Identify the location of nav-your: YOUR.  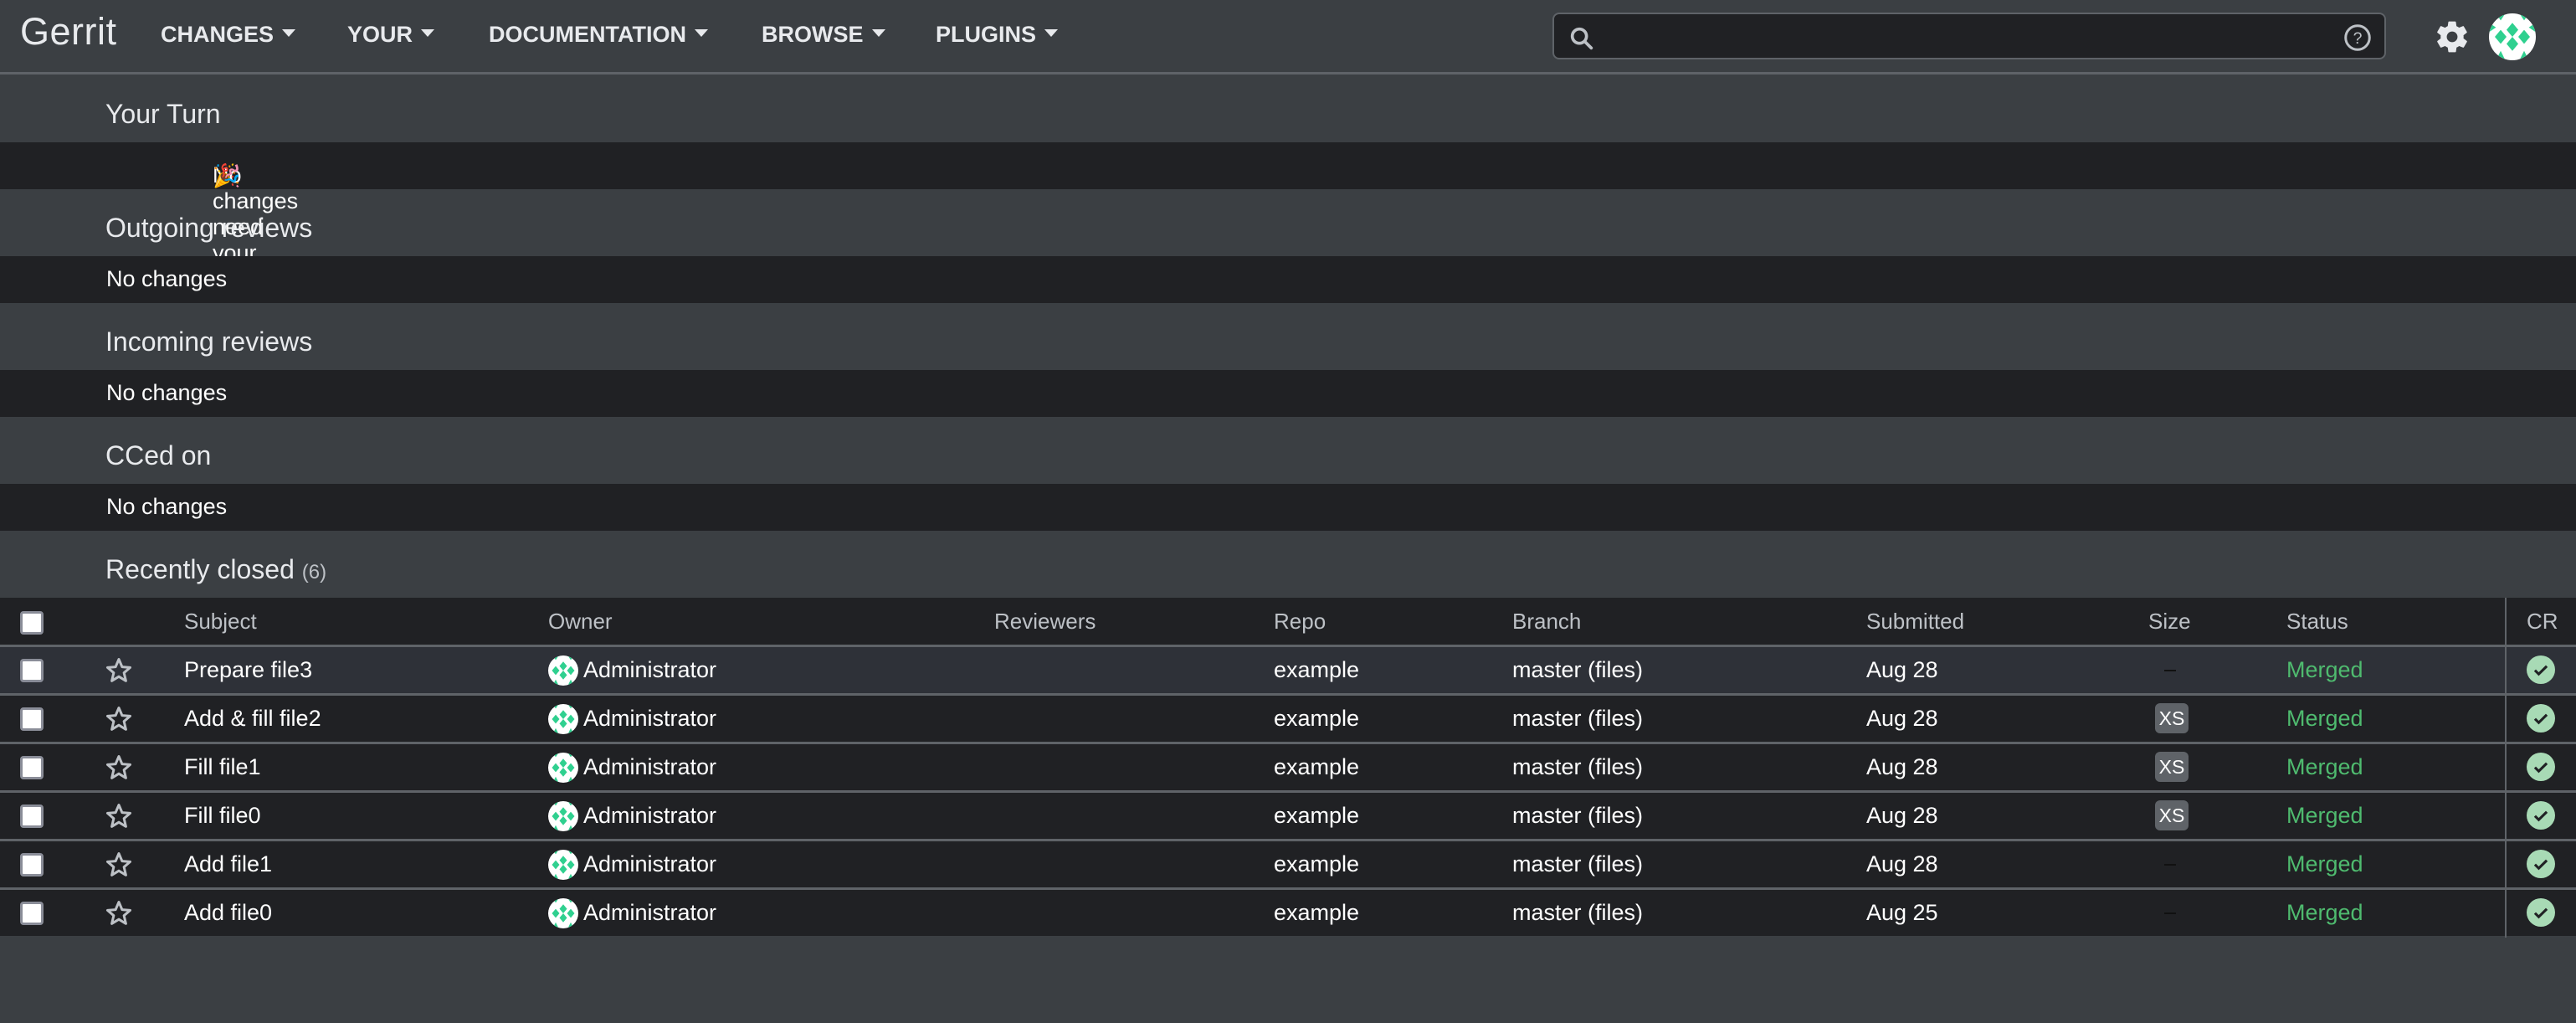
(391, 35).